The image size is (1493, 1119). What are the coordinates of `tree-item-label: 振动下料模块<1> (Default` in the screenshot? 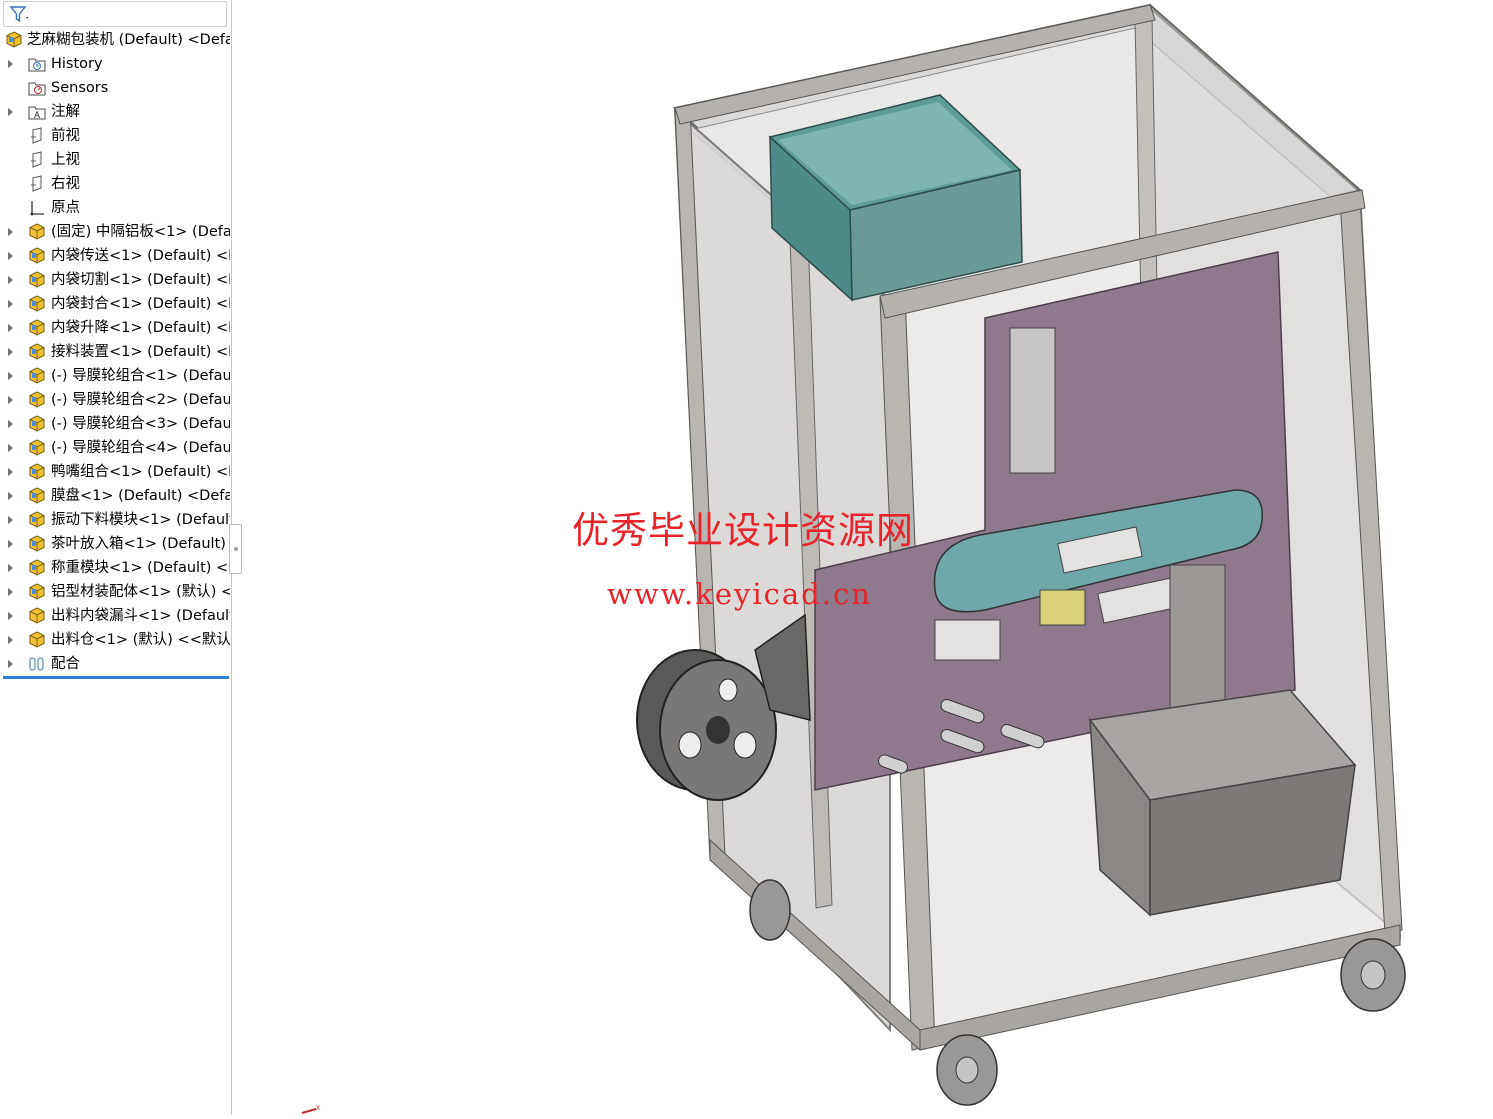 It's located at (140, 520).